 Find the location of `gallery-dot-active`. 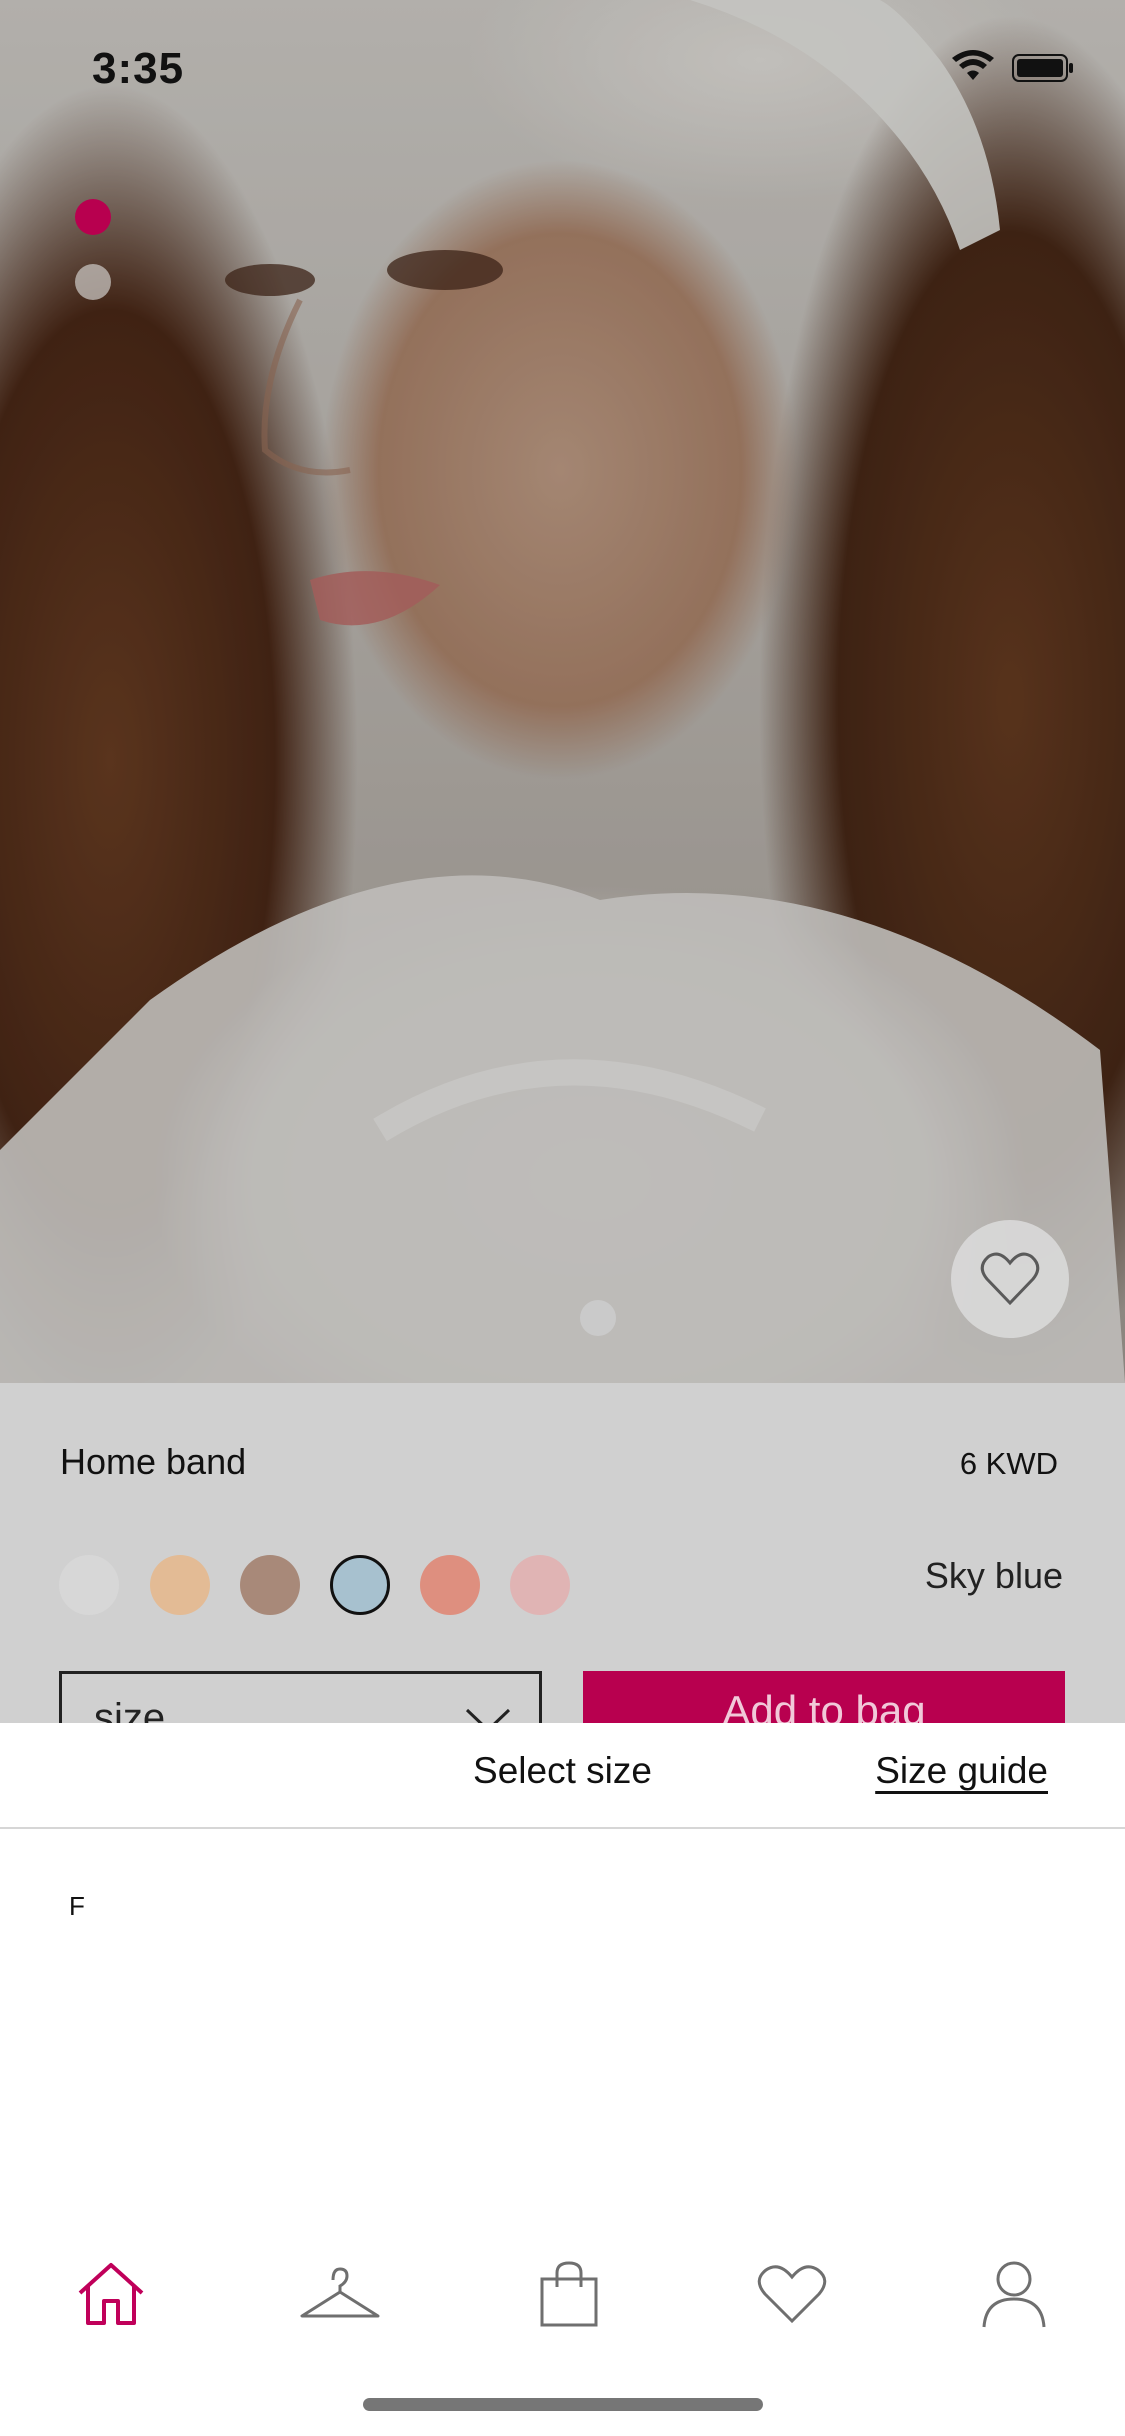

gallery-dot-active is located at coordinates (93, 217).